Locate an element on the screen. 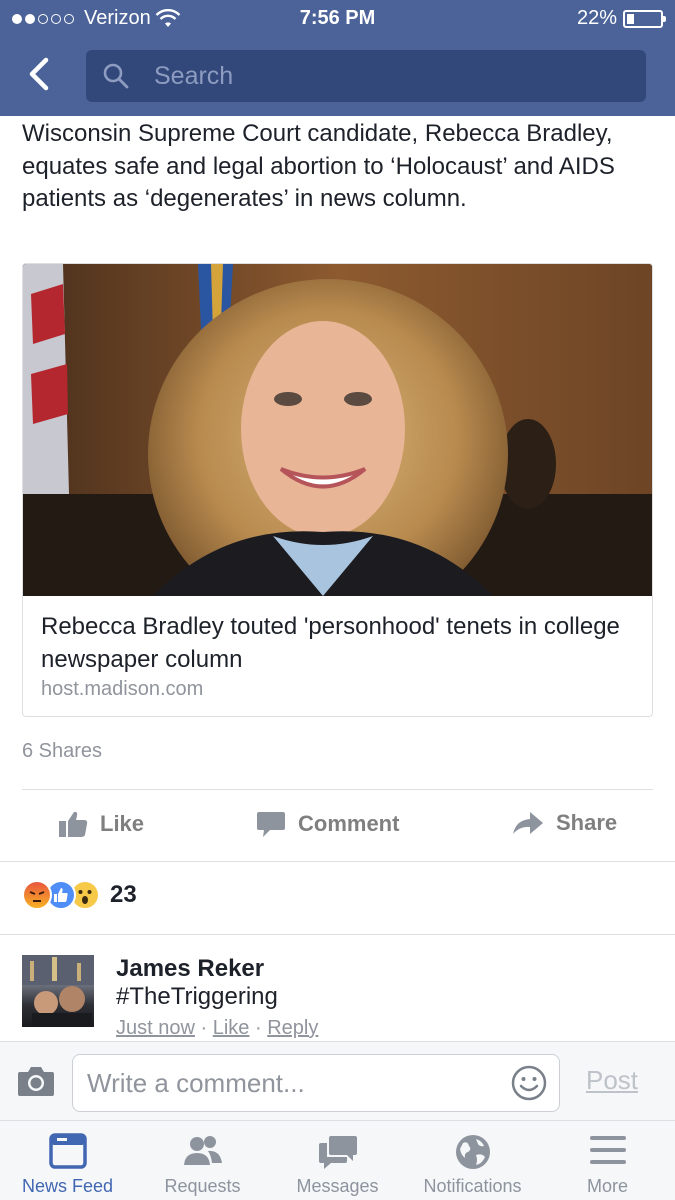 The height and width of the screenshot is (1200, 675). comment-text: #TheTriggering is located at coordinates (197, 996).